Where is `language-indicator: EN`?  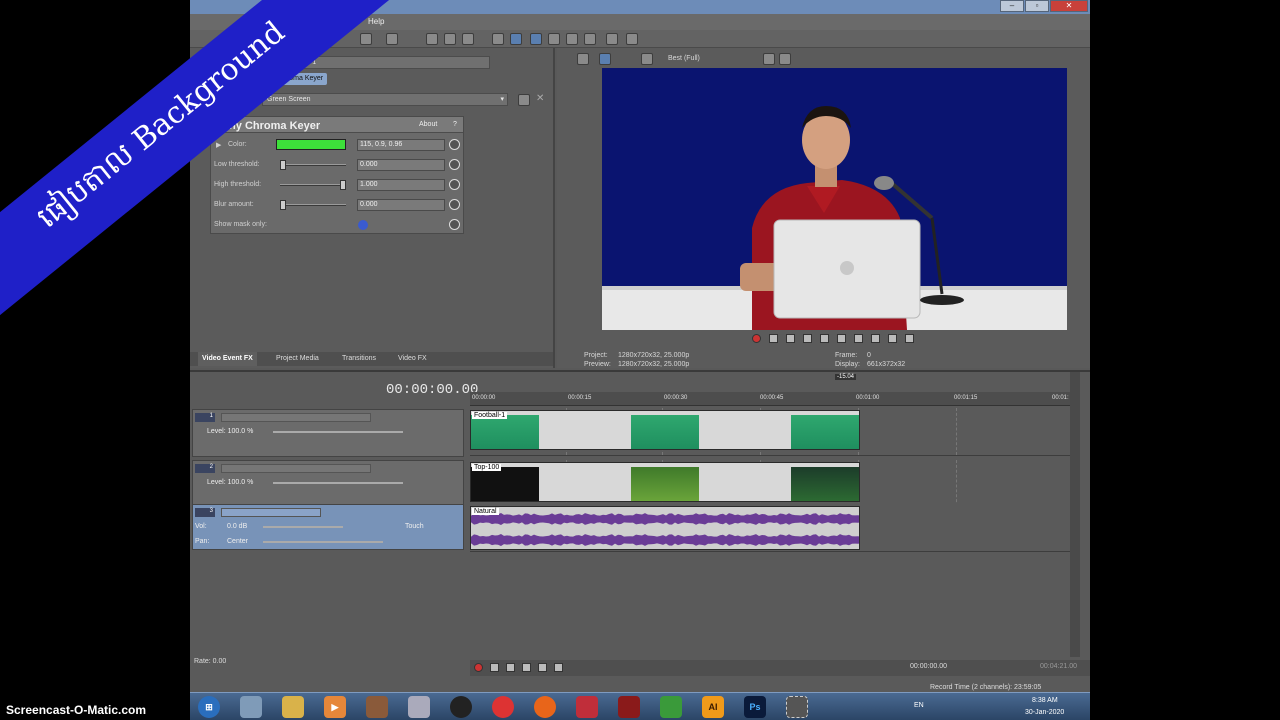 language-indicator: EN is located at coordinates (919, 705).